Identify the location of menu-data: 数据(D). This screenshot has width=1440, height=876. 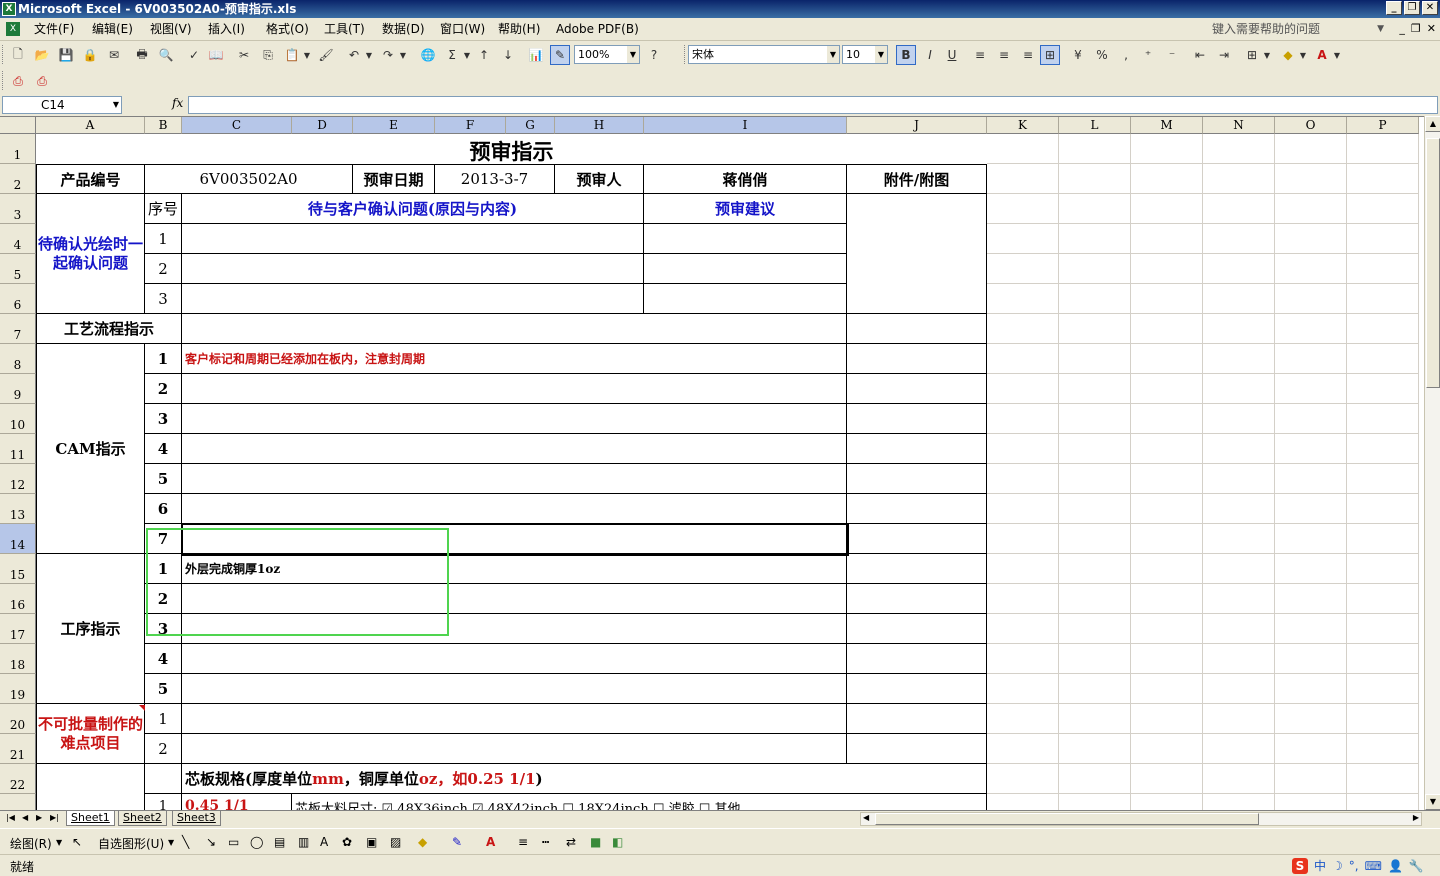
(403, 29).